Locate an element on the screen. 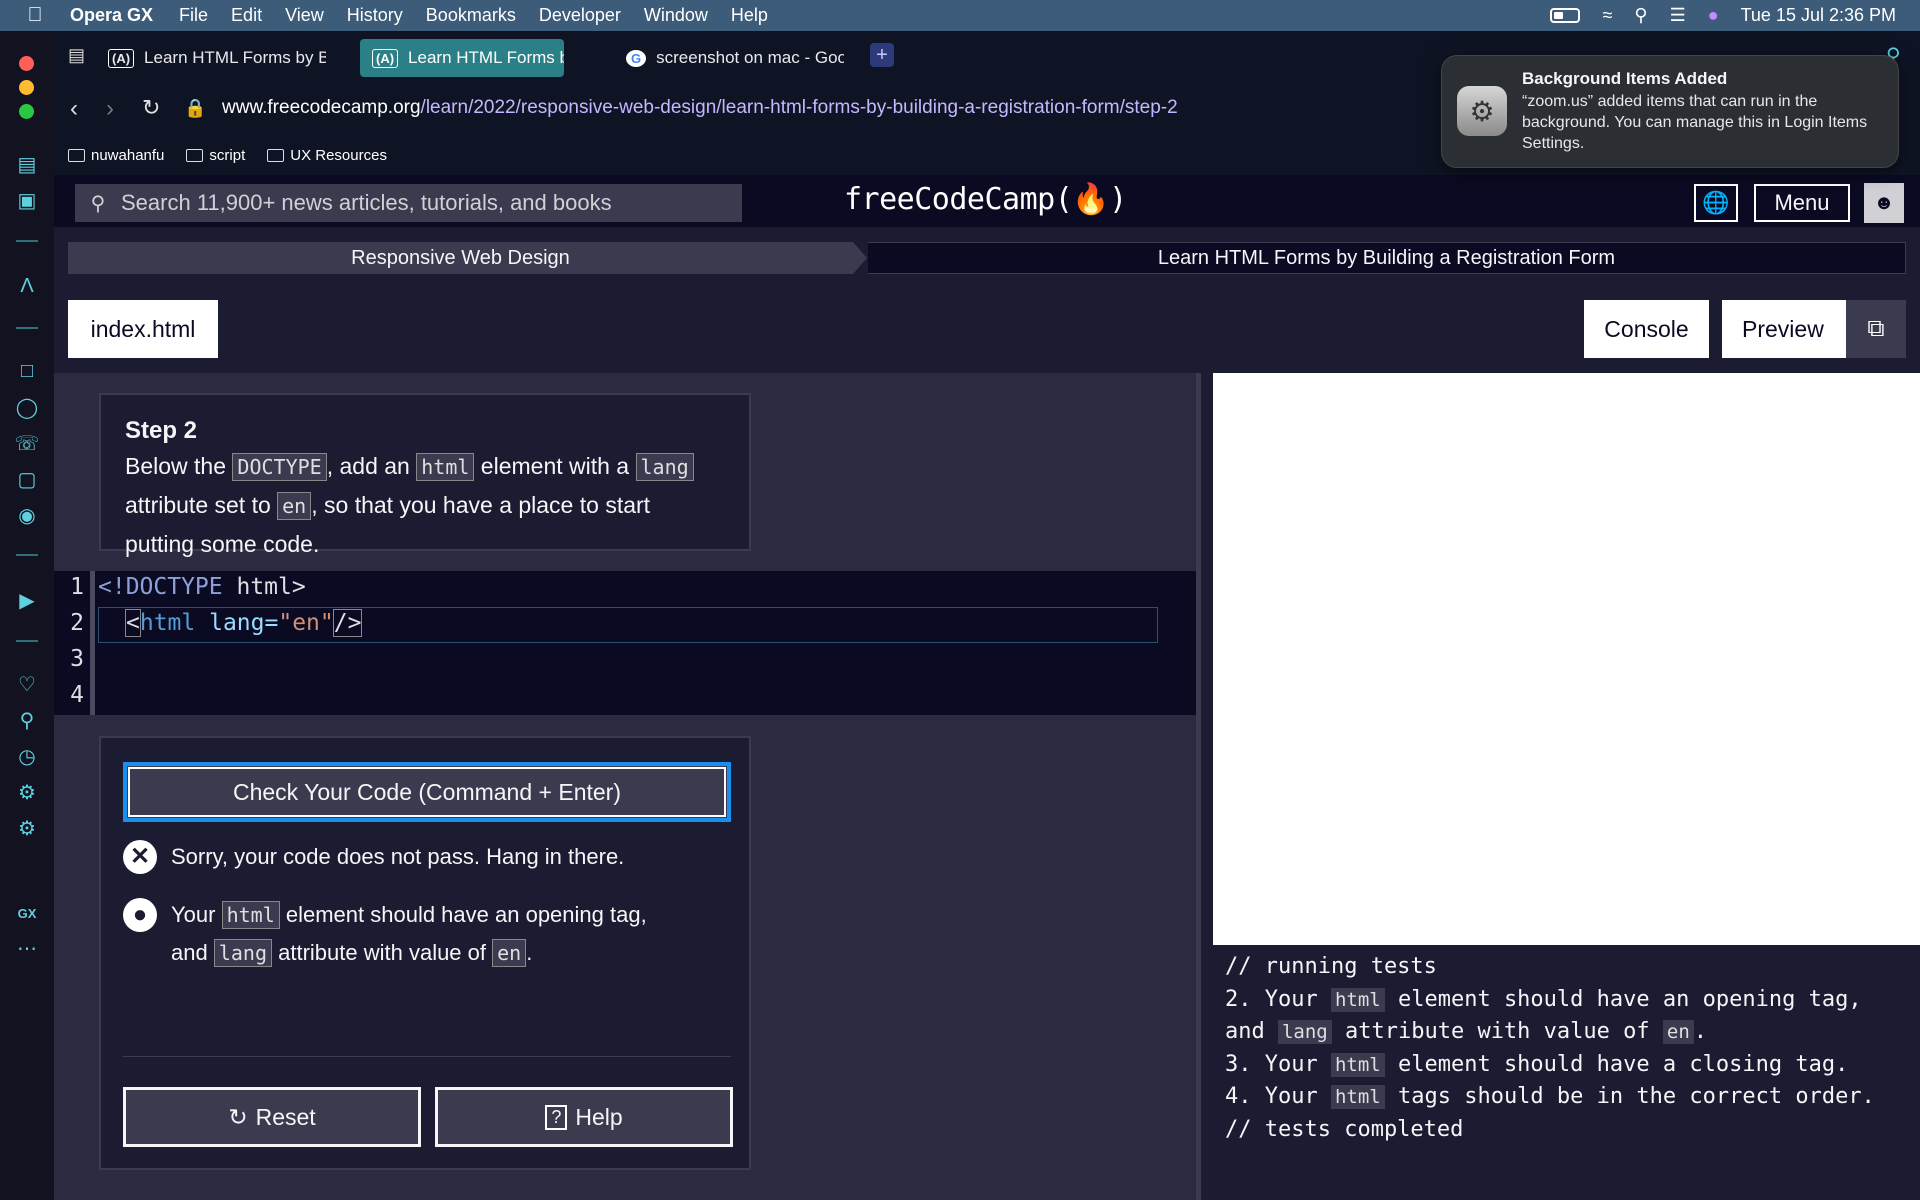  menu-help: Help is located at coordinates (749, 15).